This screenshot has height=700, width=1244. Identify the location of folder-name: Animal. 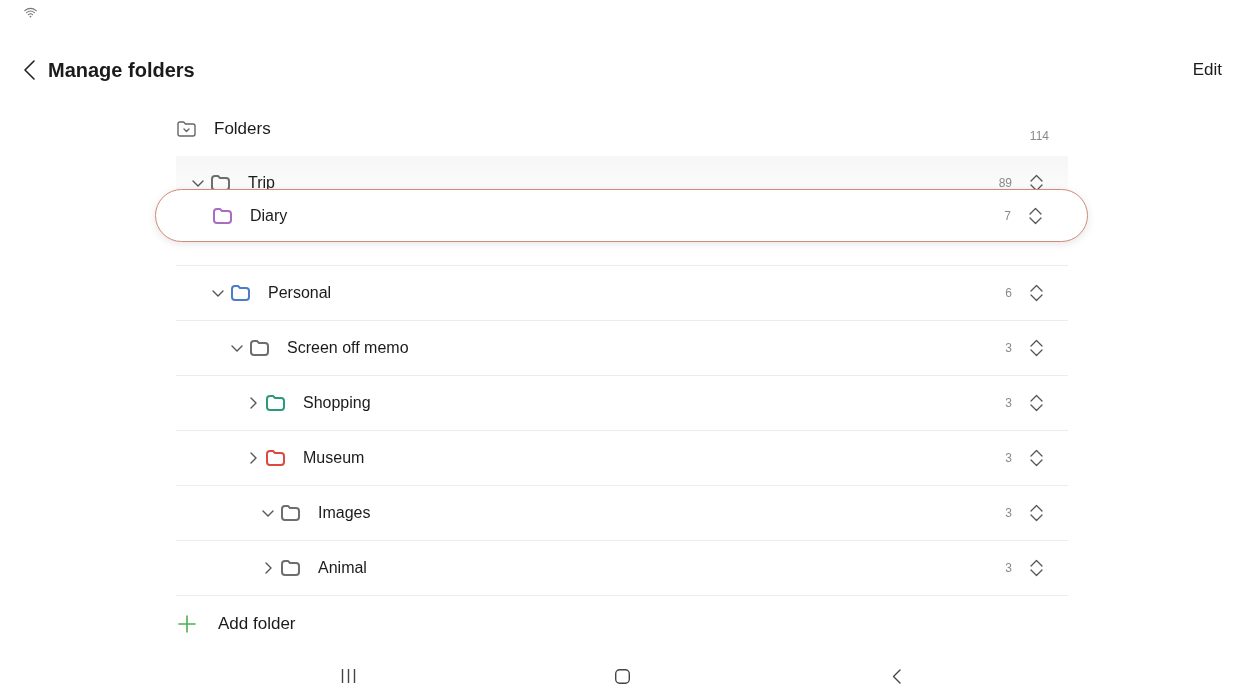
(342, 568).